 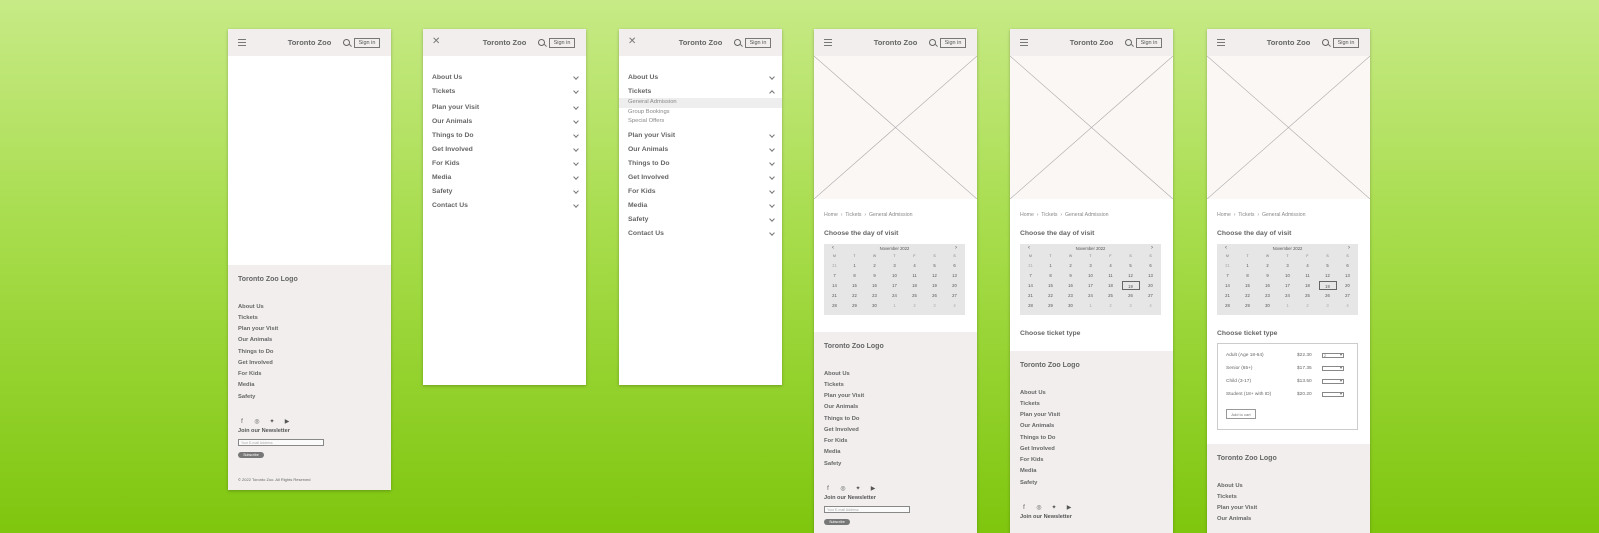 I want to click on calendar-day: 21, so click(x=835, y=295).